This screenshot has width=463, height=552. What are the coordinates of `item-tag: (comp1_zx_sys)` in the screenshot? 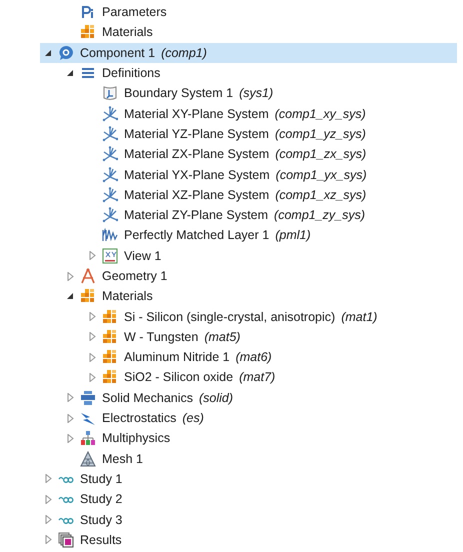 It's located at (320, 154).